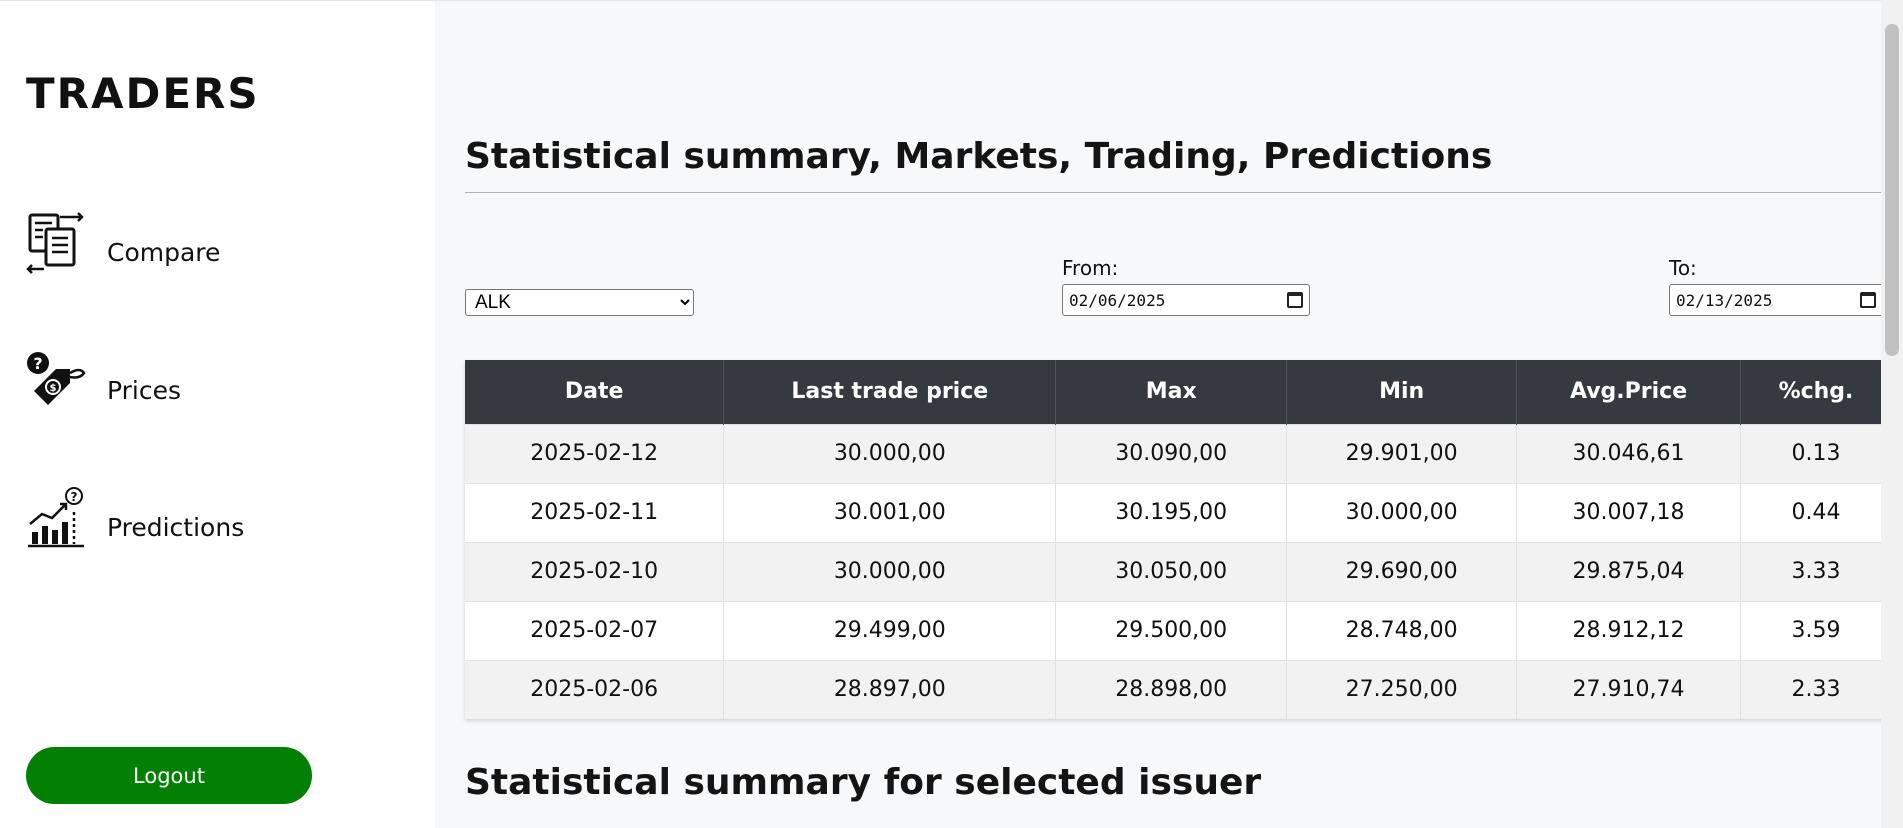 The width and height of the screenshot is (1903, 828). Describe the element at coordinates (1816, 630) in the screenshot. I see `cell-pct-change: 3.59` at that location.